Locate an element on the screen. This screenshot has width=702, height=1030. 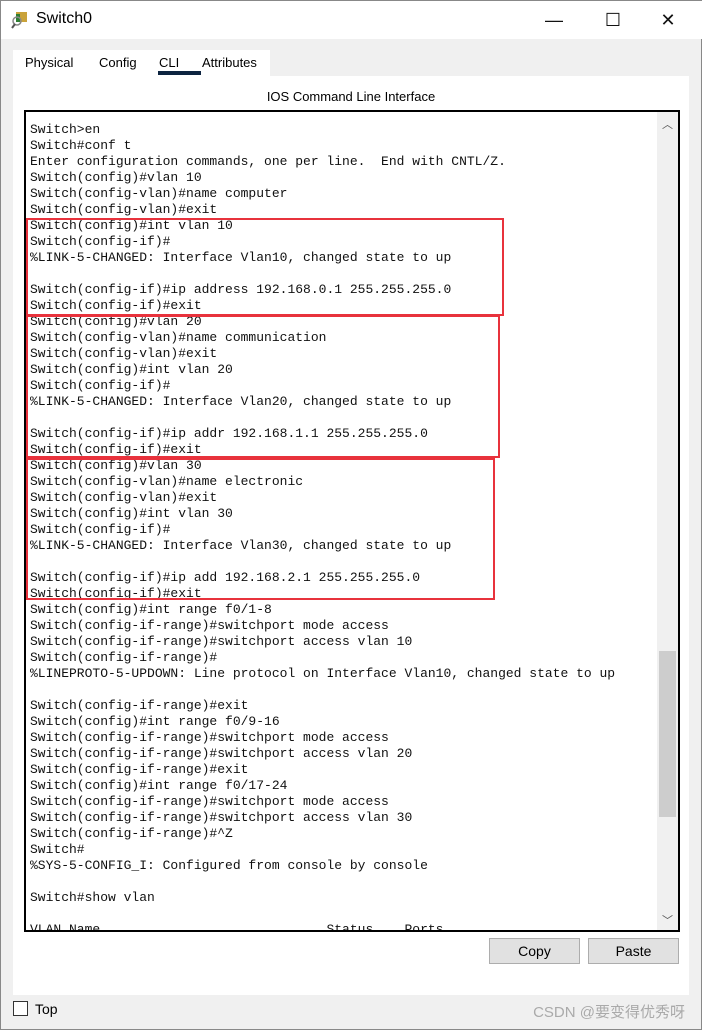
copy-button: Copy is located at coordinates (534, 951).